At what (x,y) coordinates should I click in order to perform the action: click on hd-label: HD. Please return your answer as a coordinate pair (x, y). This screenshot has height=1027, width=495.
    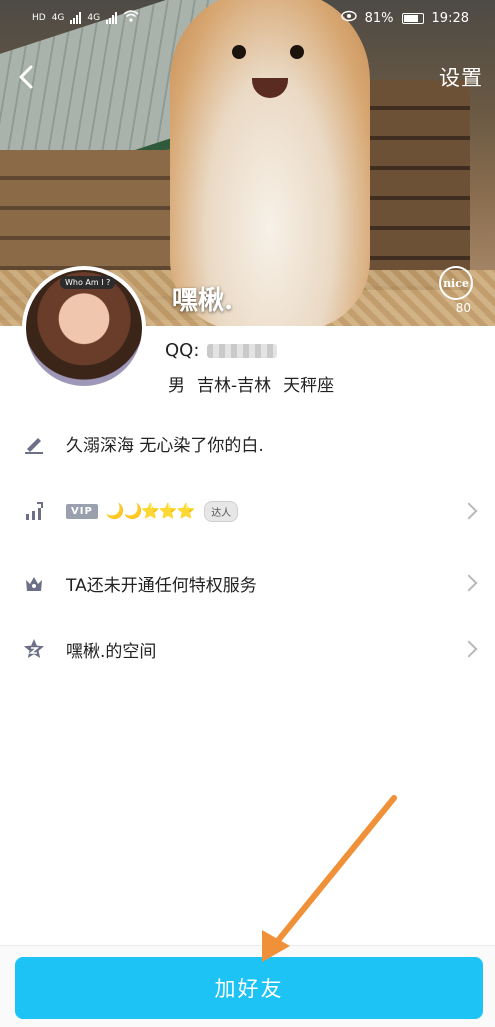
    Looking at the image, I should click on (39, 18).